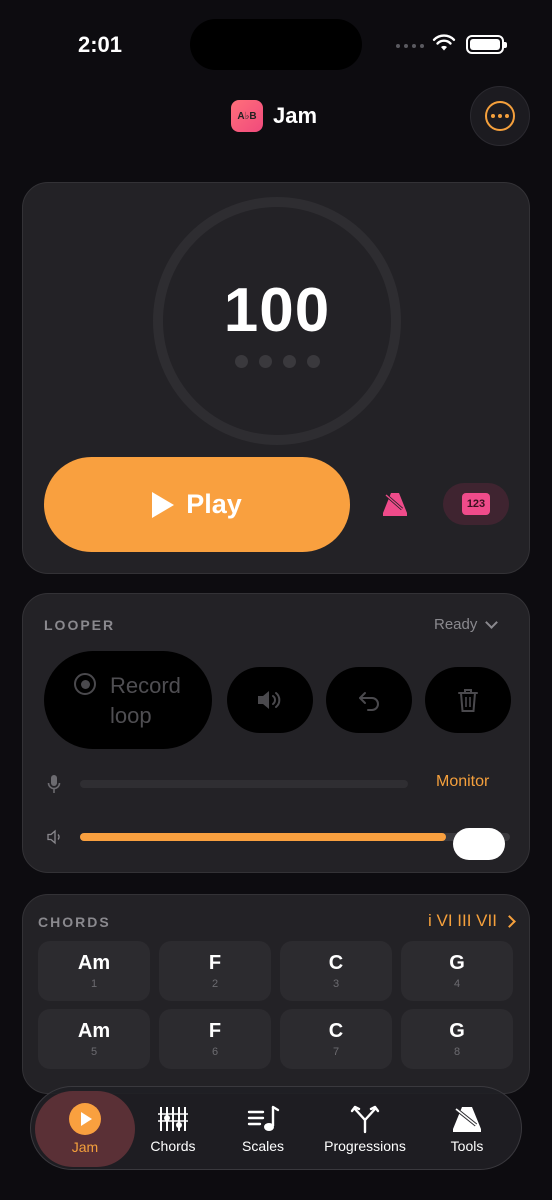 The height and width of the screenshot is (1200, 552). I want to click on chord-cell: Am 5, so click(94, 1039).